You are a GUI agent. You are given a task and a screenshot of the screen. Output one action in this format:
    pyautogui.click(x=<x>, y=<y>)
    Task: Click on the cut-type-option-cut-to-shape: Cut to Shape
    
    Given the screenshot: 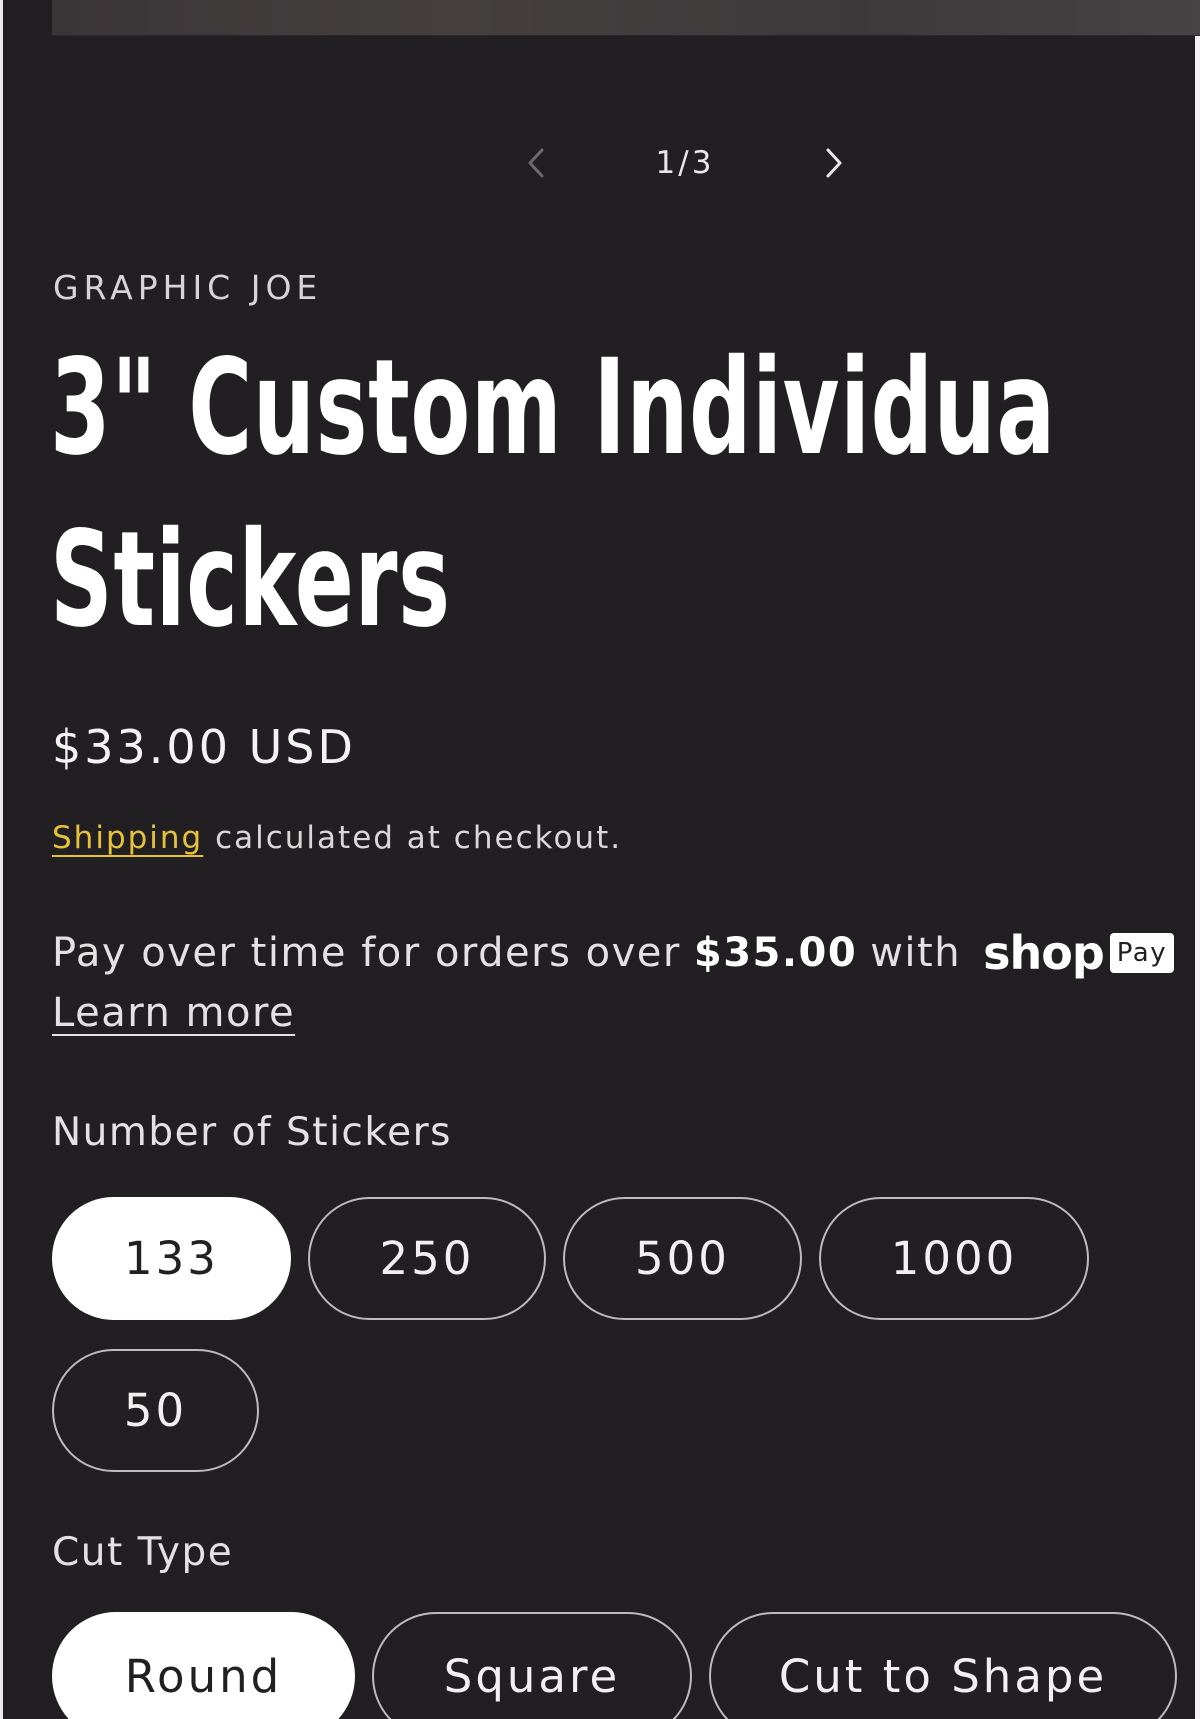 What is the action you would take?
    pyautogui.click(x=943, y=1665)
    